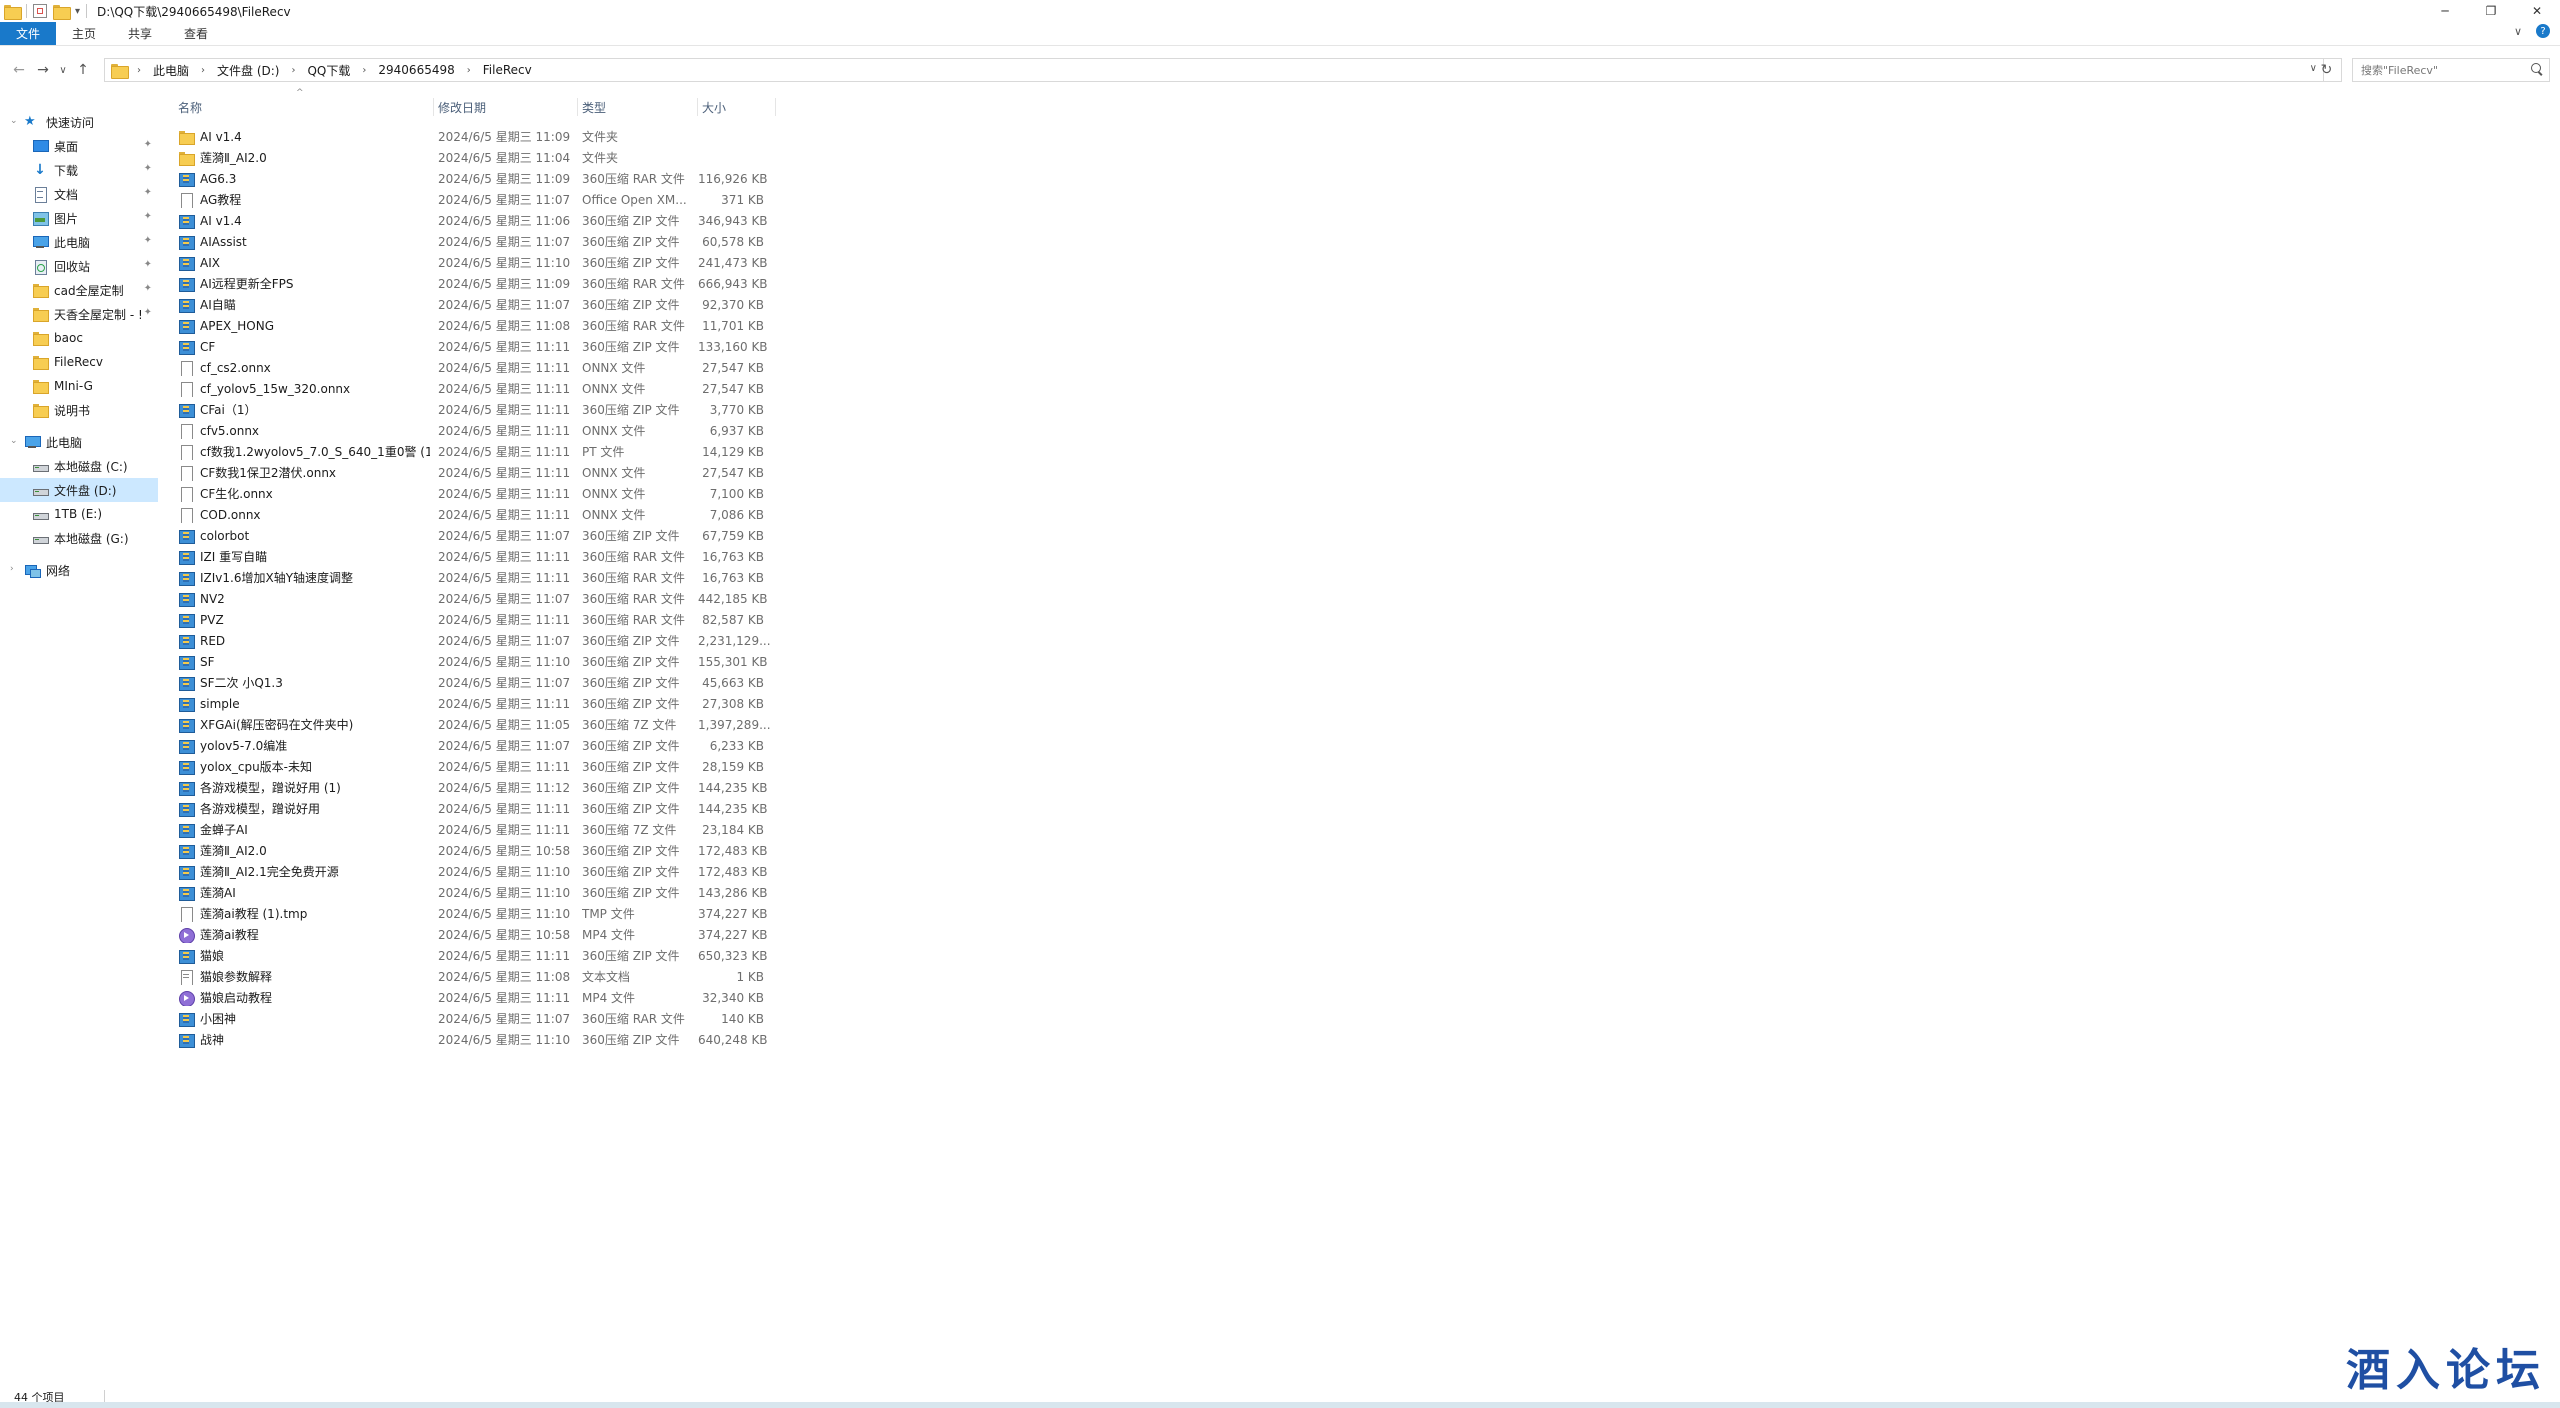 The image size is (2560, 1408). I want to click on sidebar-item-downloads: ↓ 下载 ✦, so click(79, 170).